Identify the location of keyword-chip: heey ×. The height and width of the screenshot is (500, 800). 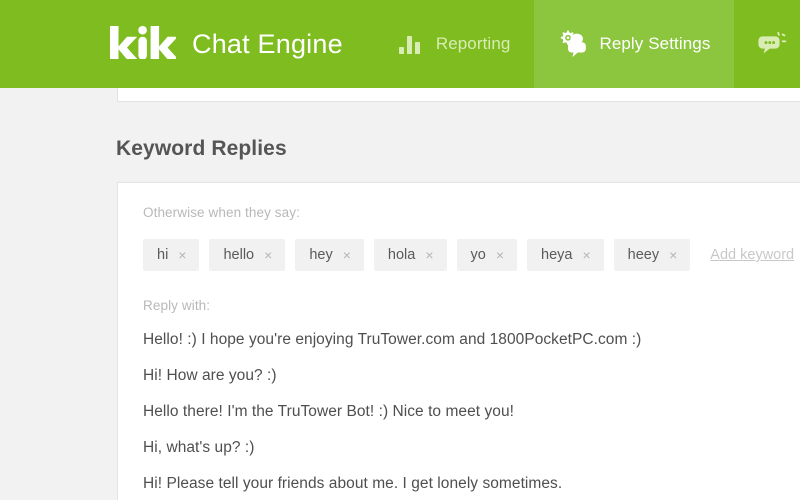
(652, 255).